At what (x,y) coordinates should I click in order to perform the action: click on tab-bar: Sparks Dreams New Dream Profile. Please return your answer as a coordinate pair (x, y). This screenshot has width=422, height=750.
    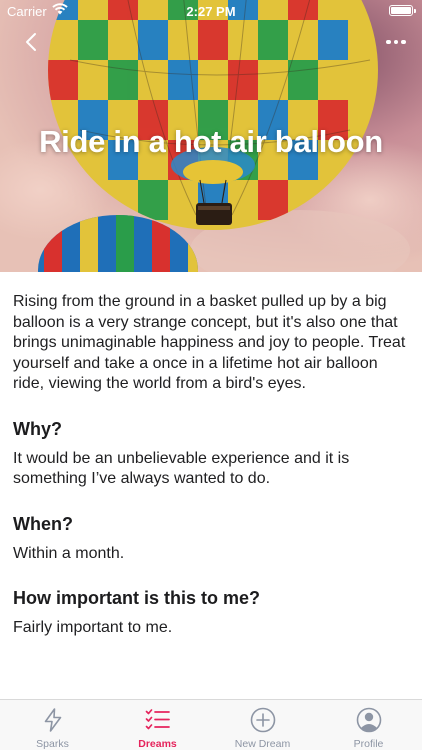
    Looking at the image, I should click on (211, 724).